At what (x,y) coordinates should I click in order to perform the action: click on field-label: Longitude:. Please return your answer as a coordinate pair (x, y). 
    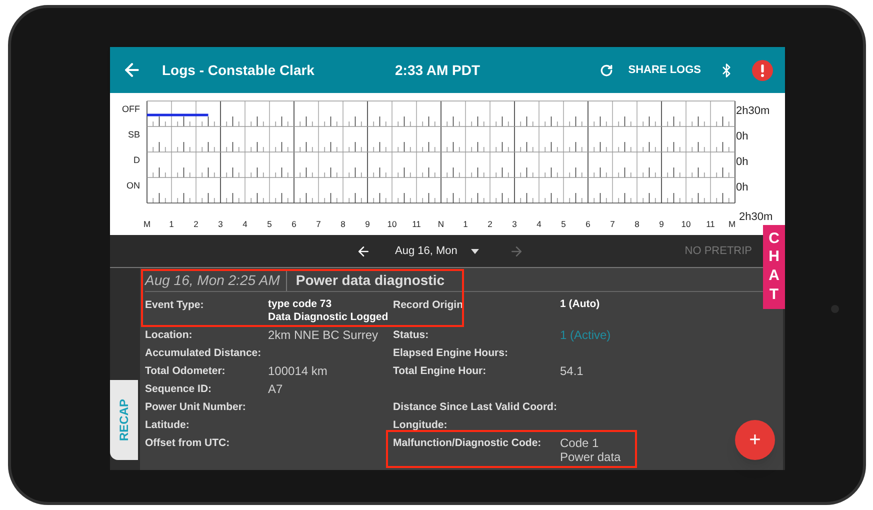
    Looking at the image, I should click on (420, 425).